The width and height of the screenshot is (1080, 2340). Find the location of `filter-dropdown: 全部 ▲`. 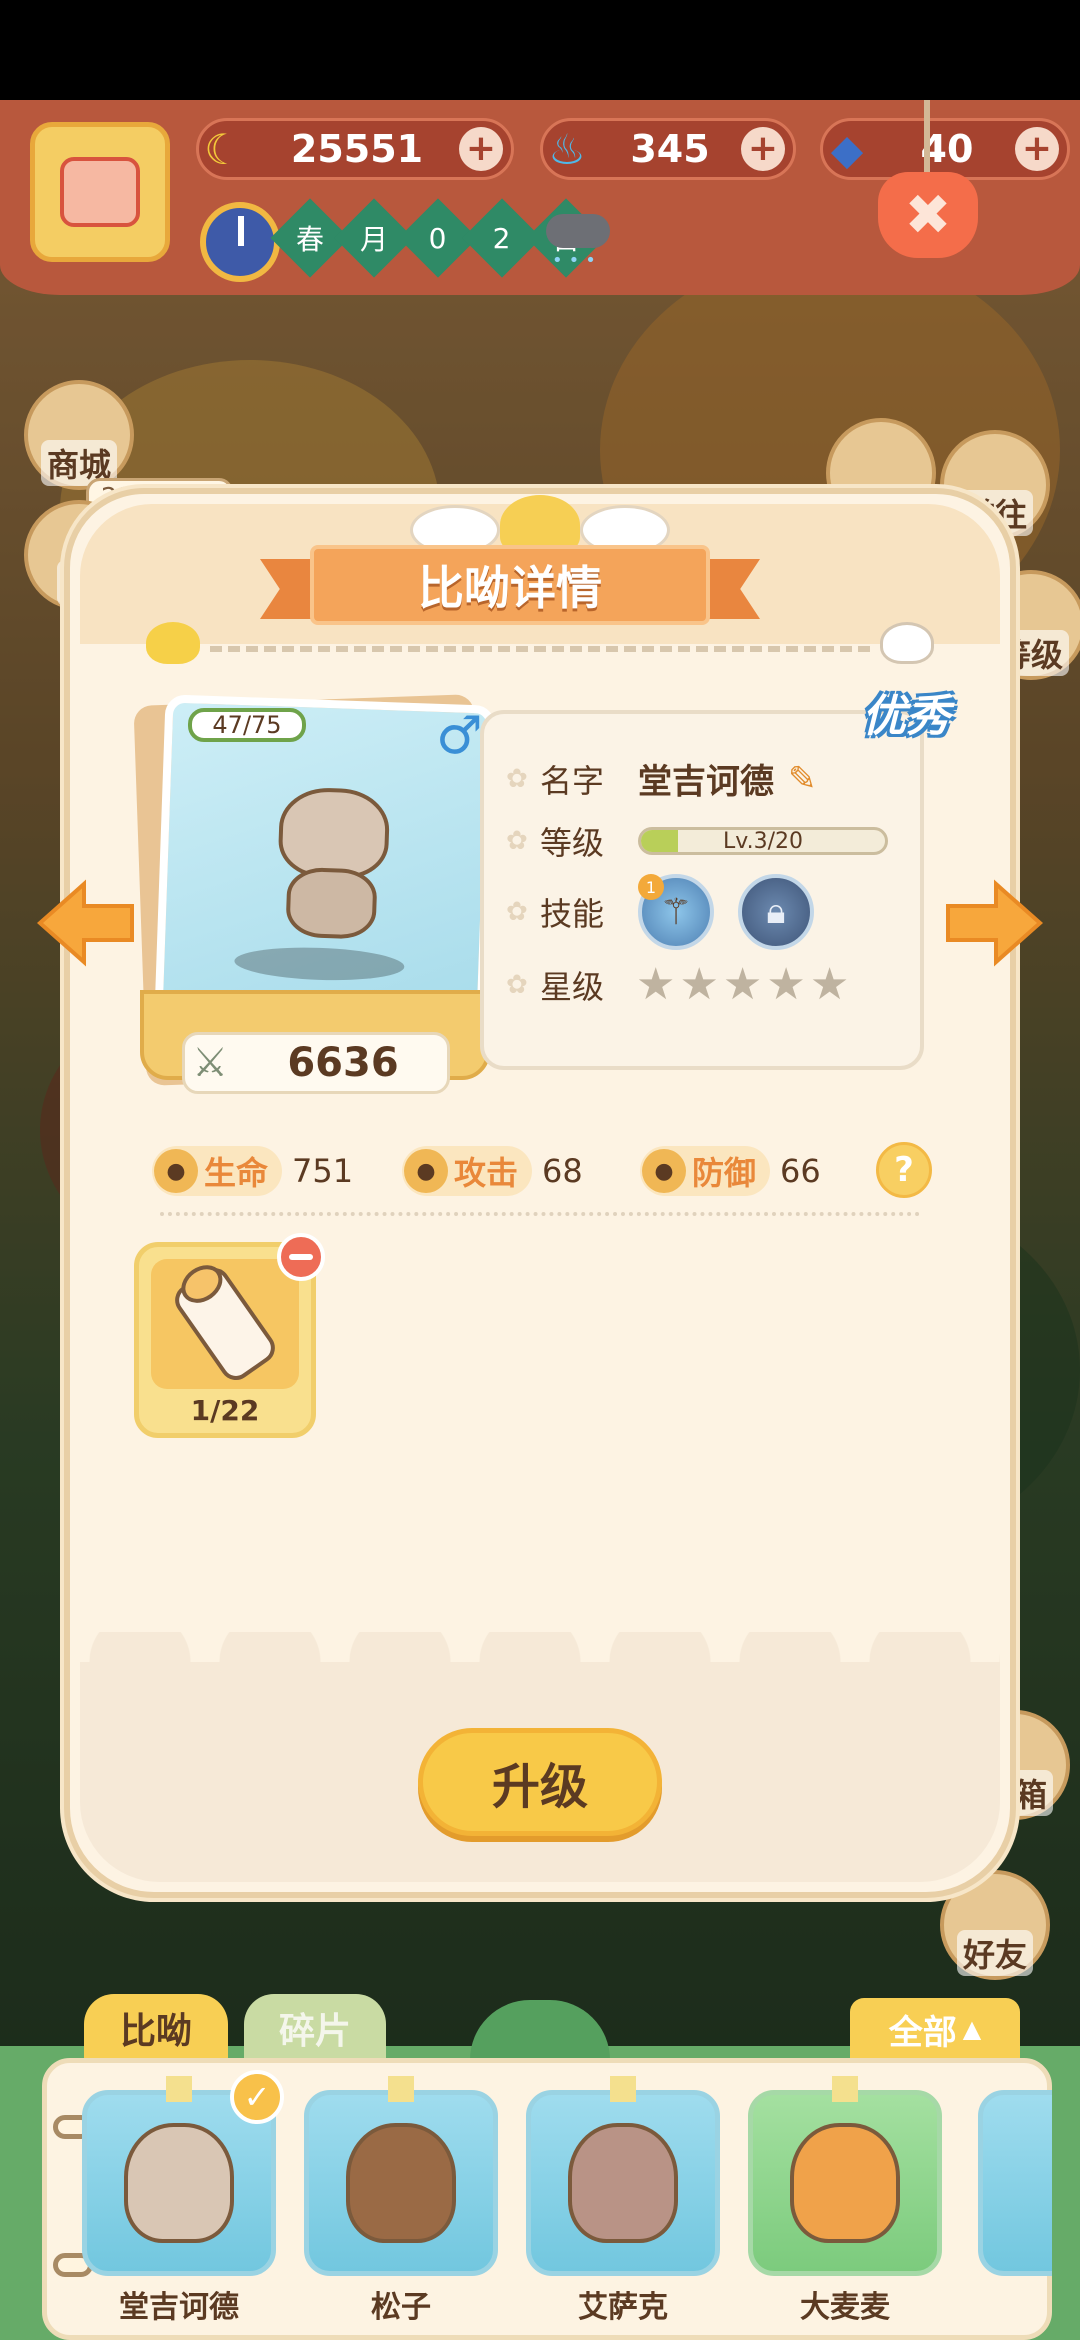

filter-dropdown: 全部 ▲ is located at coordinates (935, 2029).